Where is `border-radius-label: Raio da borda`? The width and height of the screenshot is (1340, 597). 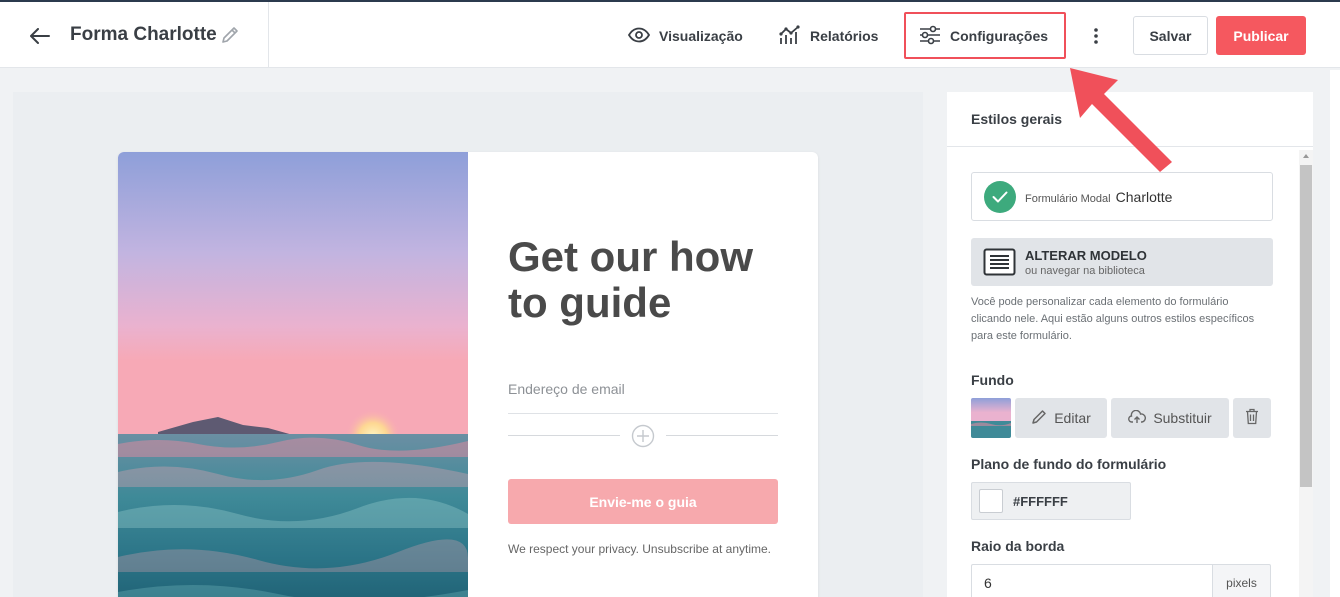
border-radius-label: Raio da borda is located at coordinates (1018, 546).